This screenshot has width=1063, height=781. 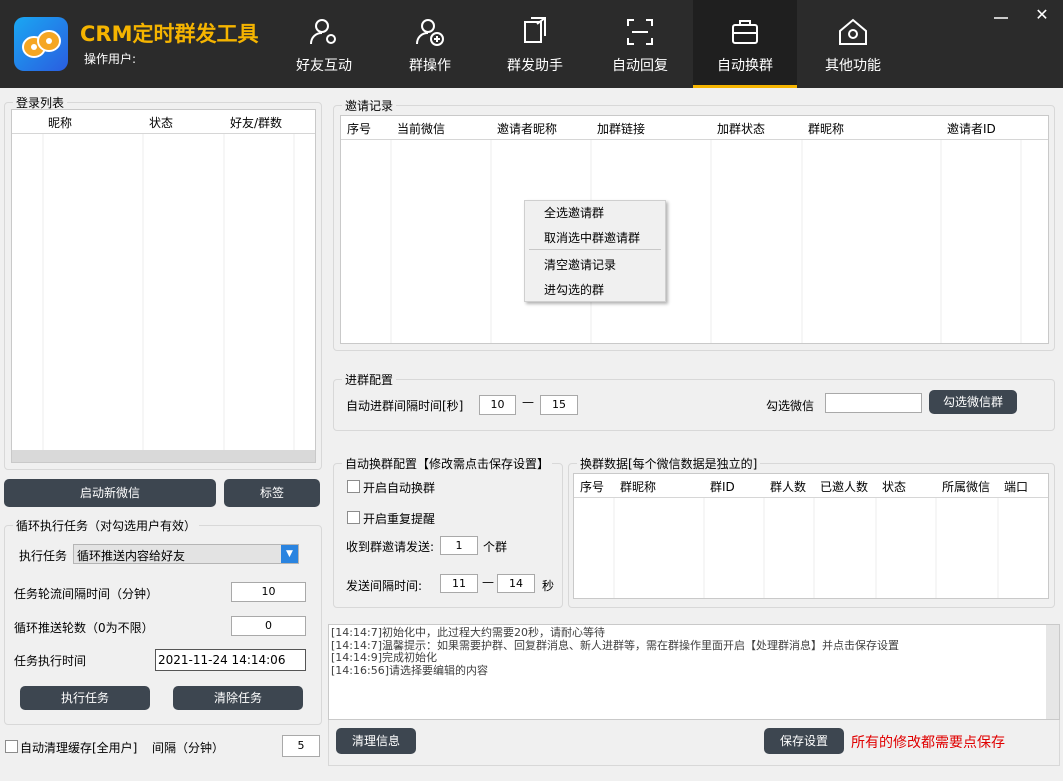 I want to click on tag-button: 标签, so click(x=272, y=493).